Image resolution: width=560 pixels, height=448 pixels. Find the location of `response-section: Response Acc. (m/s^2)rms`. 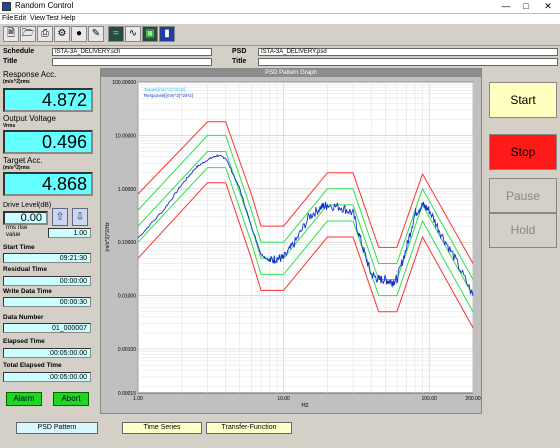

response-section: Response Acc. (m/s^2)rms is located at coordinates (49, 77).